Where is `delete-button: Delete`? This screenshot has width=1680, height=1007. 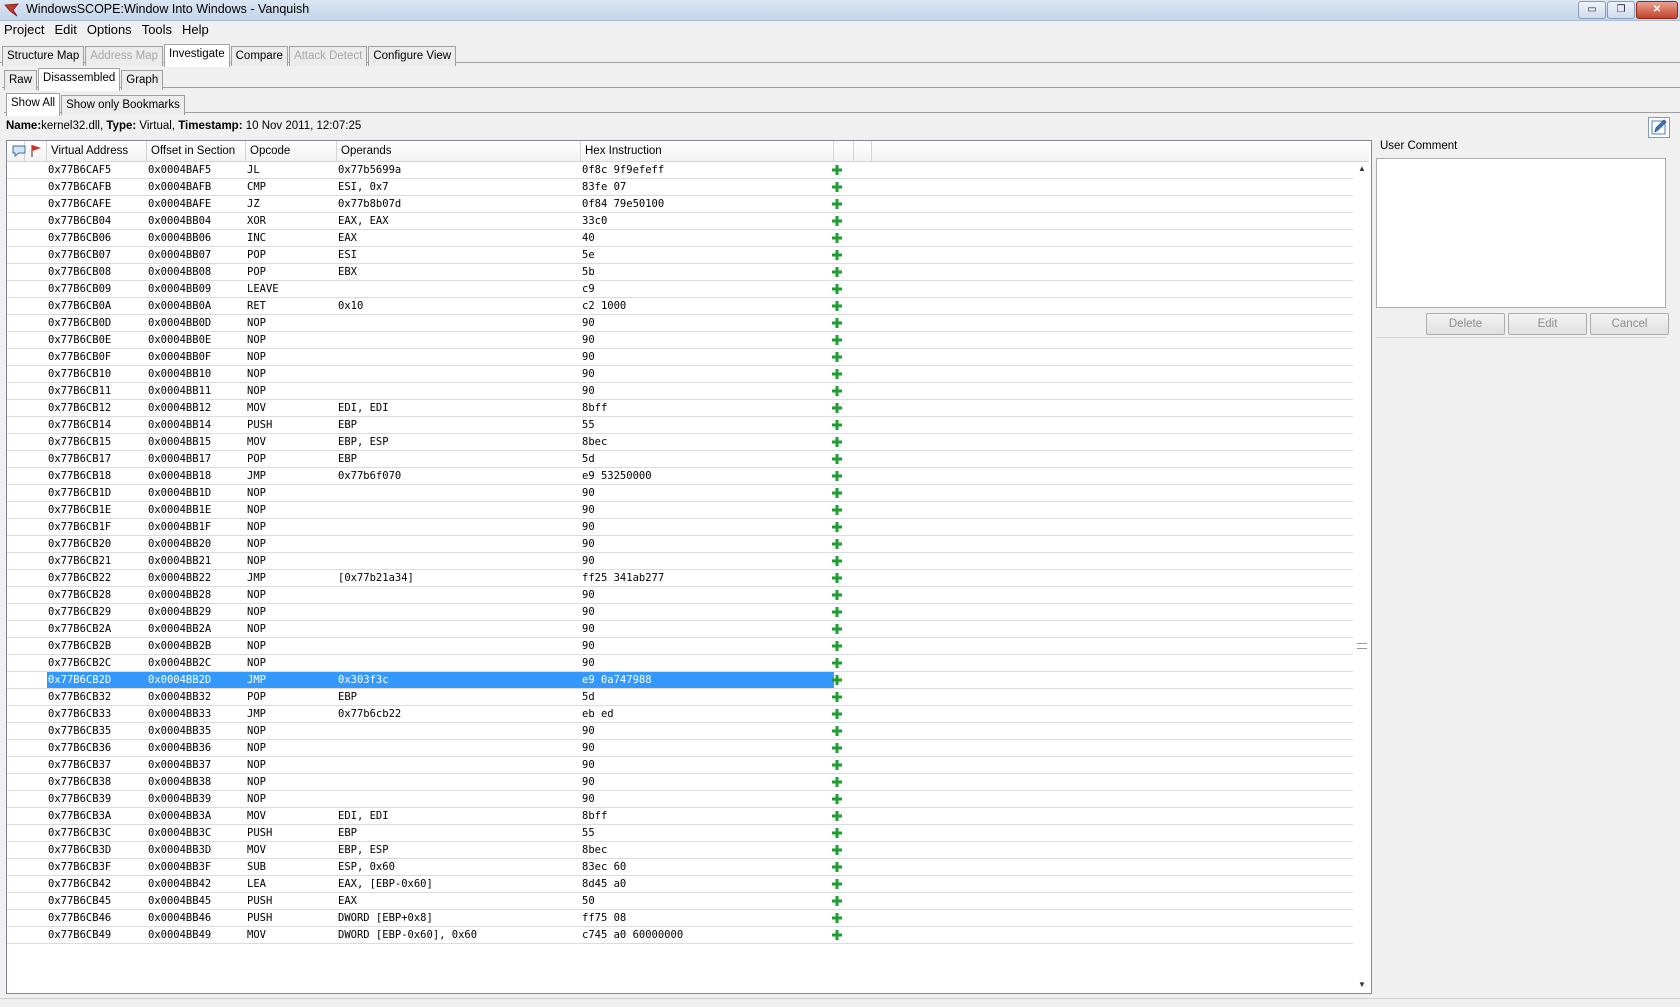 delete-button: Delete is located at coordinates (1465, 324).